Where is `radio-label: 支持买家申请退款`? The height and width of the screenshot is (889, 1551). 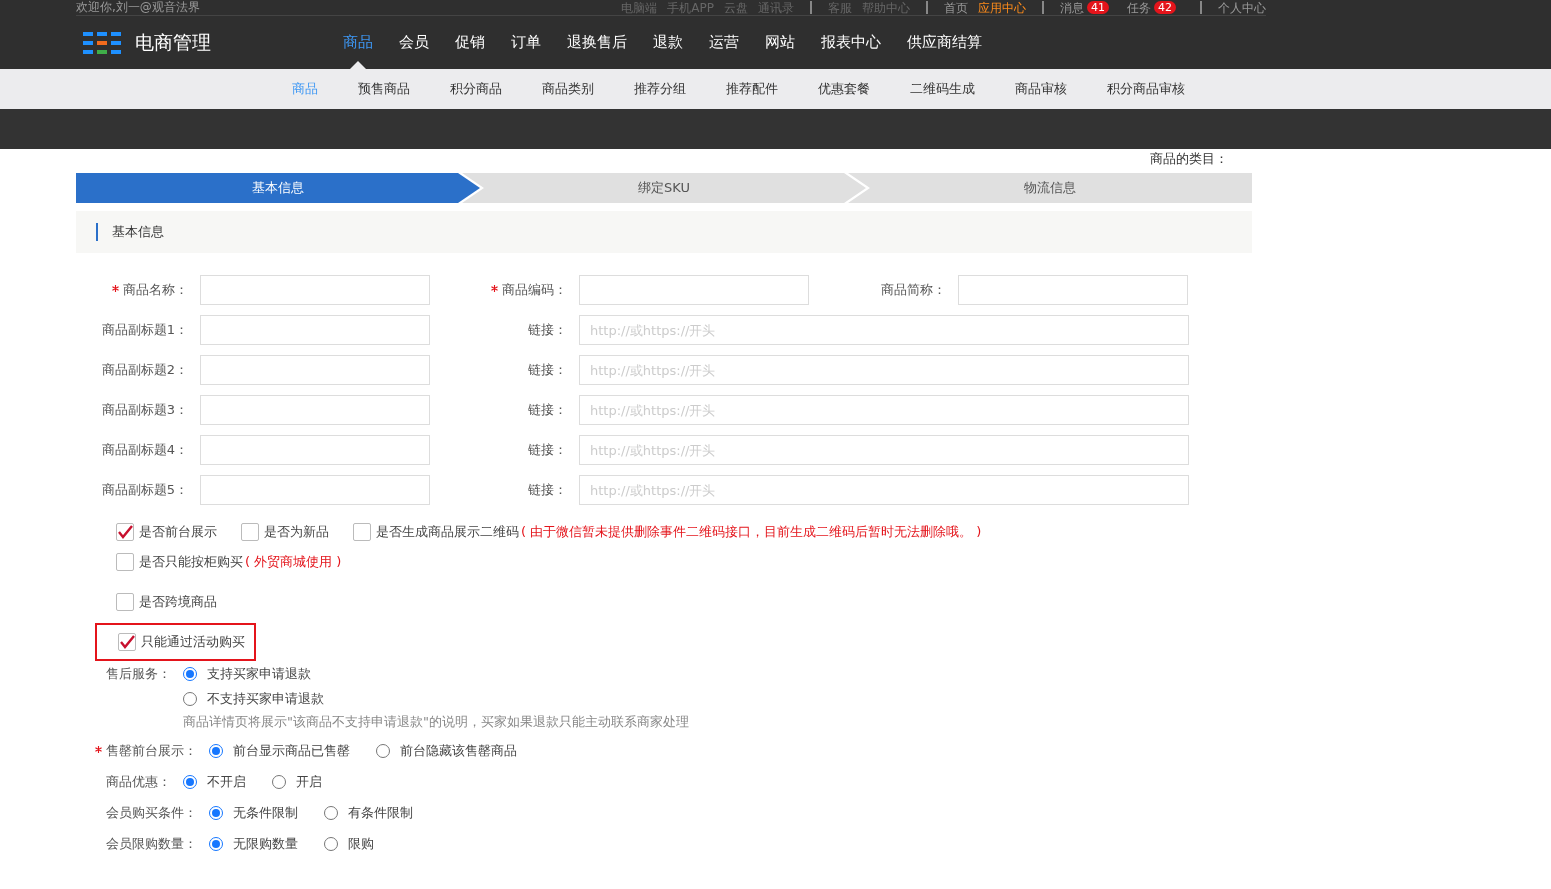
radio-label: 支持买家申请退款 is located at coordinates (259, 674).